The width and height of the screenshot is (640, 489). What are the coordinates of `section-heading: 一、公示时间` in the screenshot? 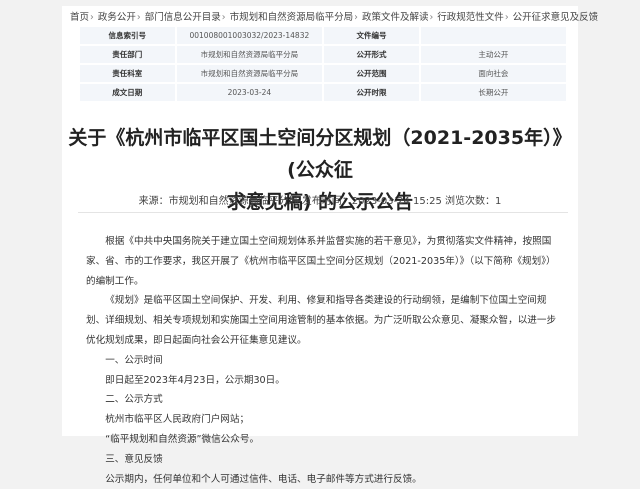 It's located at (134, 360).